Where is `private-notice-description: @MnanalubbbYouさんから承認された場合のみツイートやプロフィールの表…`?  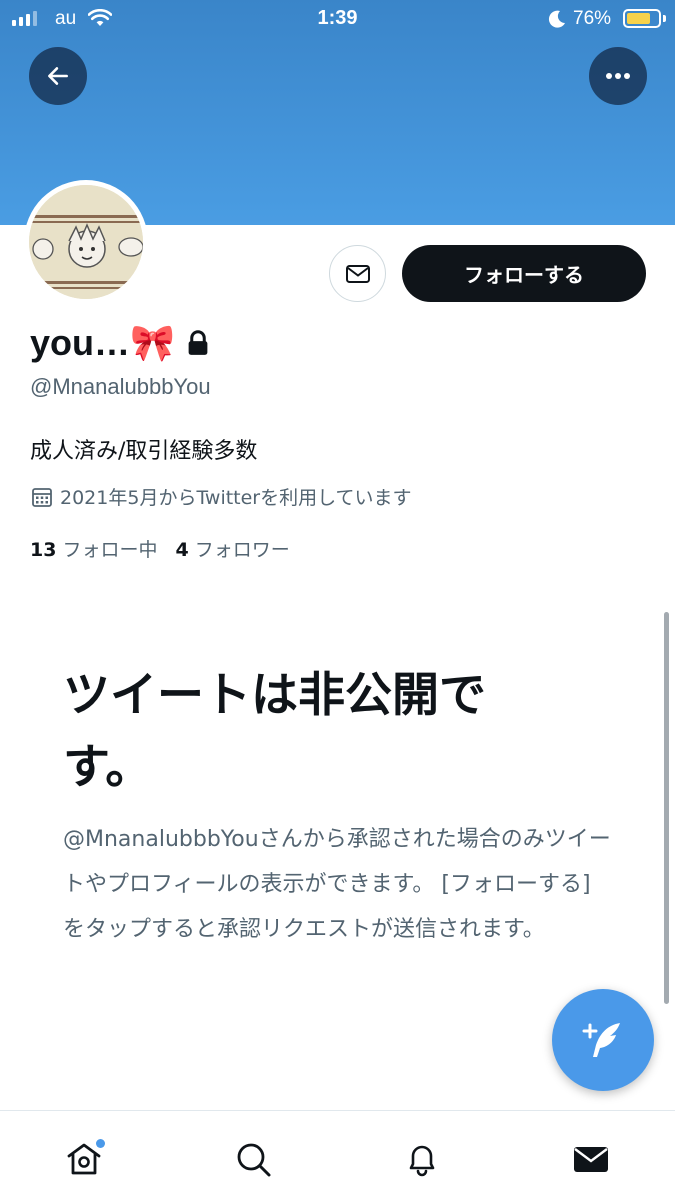 private-notice-description: @MnanalubbbYouさんから承認された場合のみツイートやプロフィールの表… is located at coordinates (337, 884).